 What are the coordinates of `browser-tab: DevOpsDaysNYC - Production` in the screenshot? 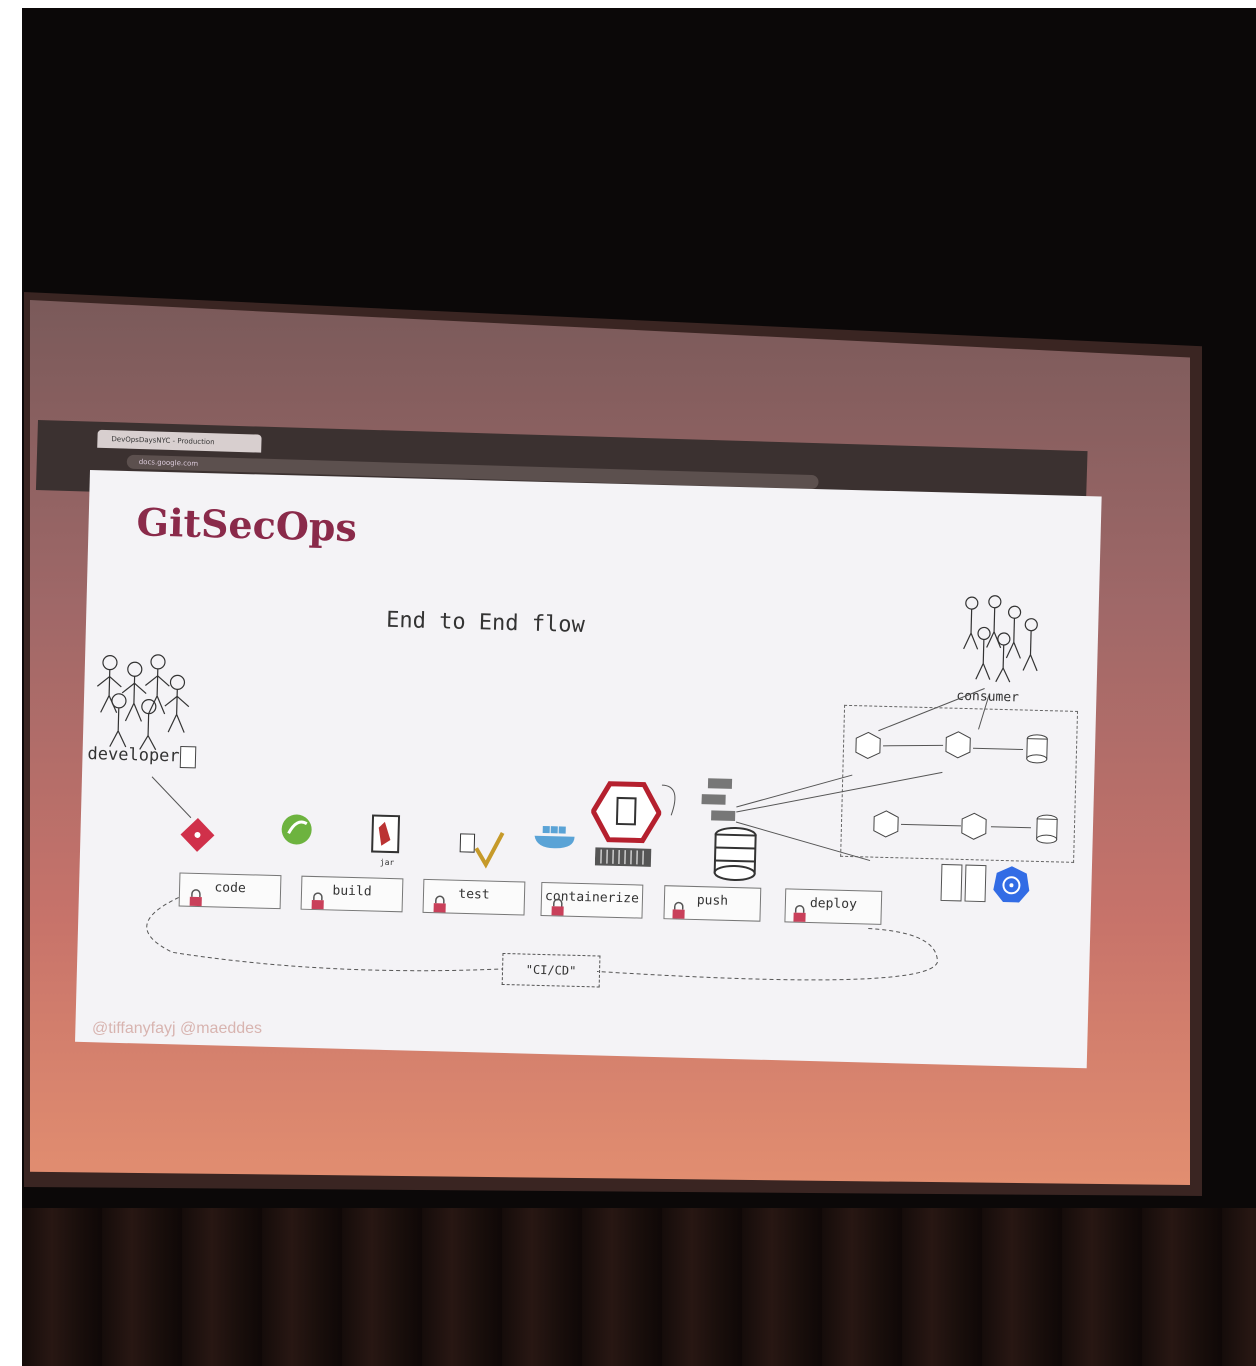 It's located at (179, 441).